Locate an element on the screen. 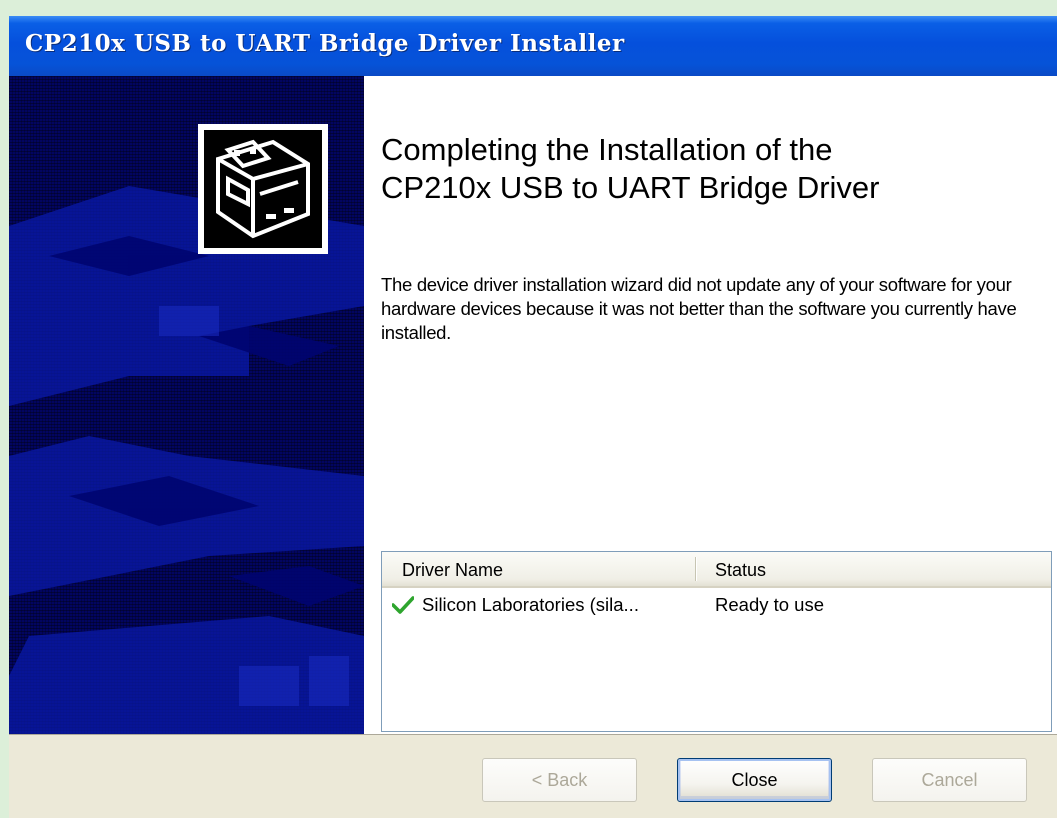 The height and width of the screenshot is (818, 1057). column-header-status: Status is located at coordinates (740, 569).